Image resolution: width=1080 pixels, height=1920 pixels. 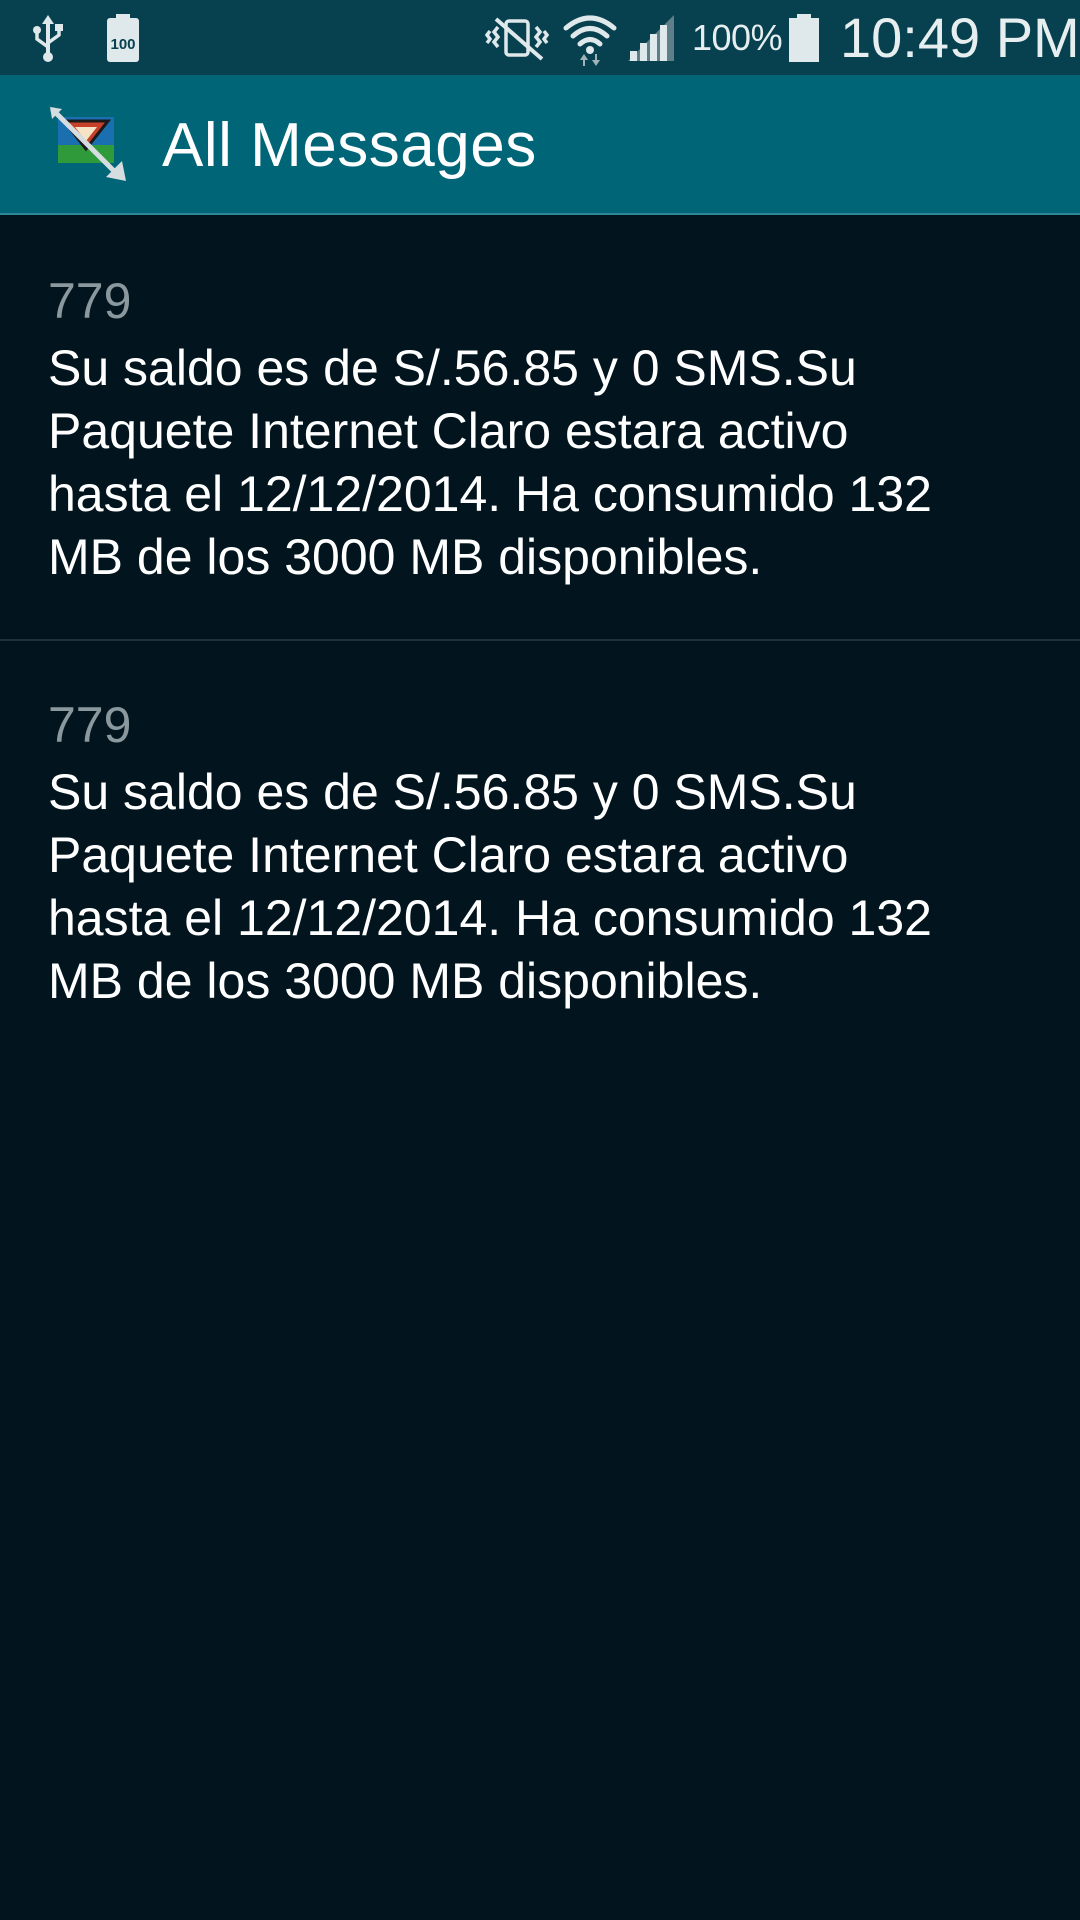 I want to click on status-bar: 100 100% 10:49 PM, so click(x=540, y=37).